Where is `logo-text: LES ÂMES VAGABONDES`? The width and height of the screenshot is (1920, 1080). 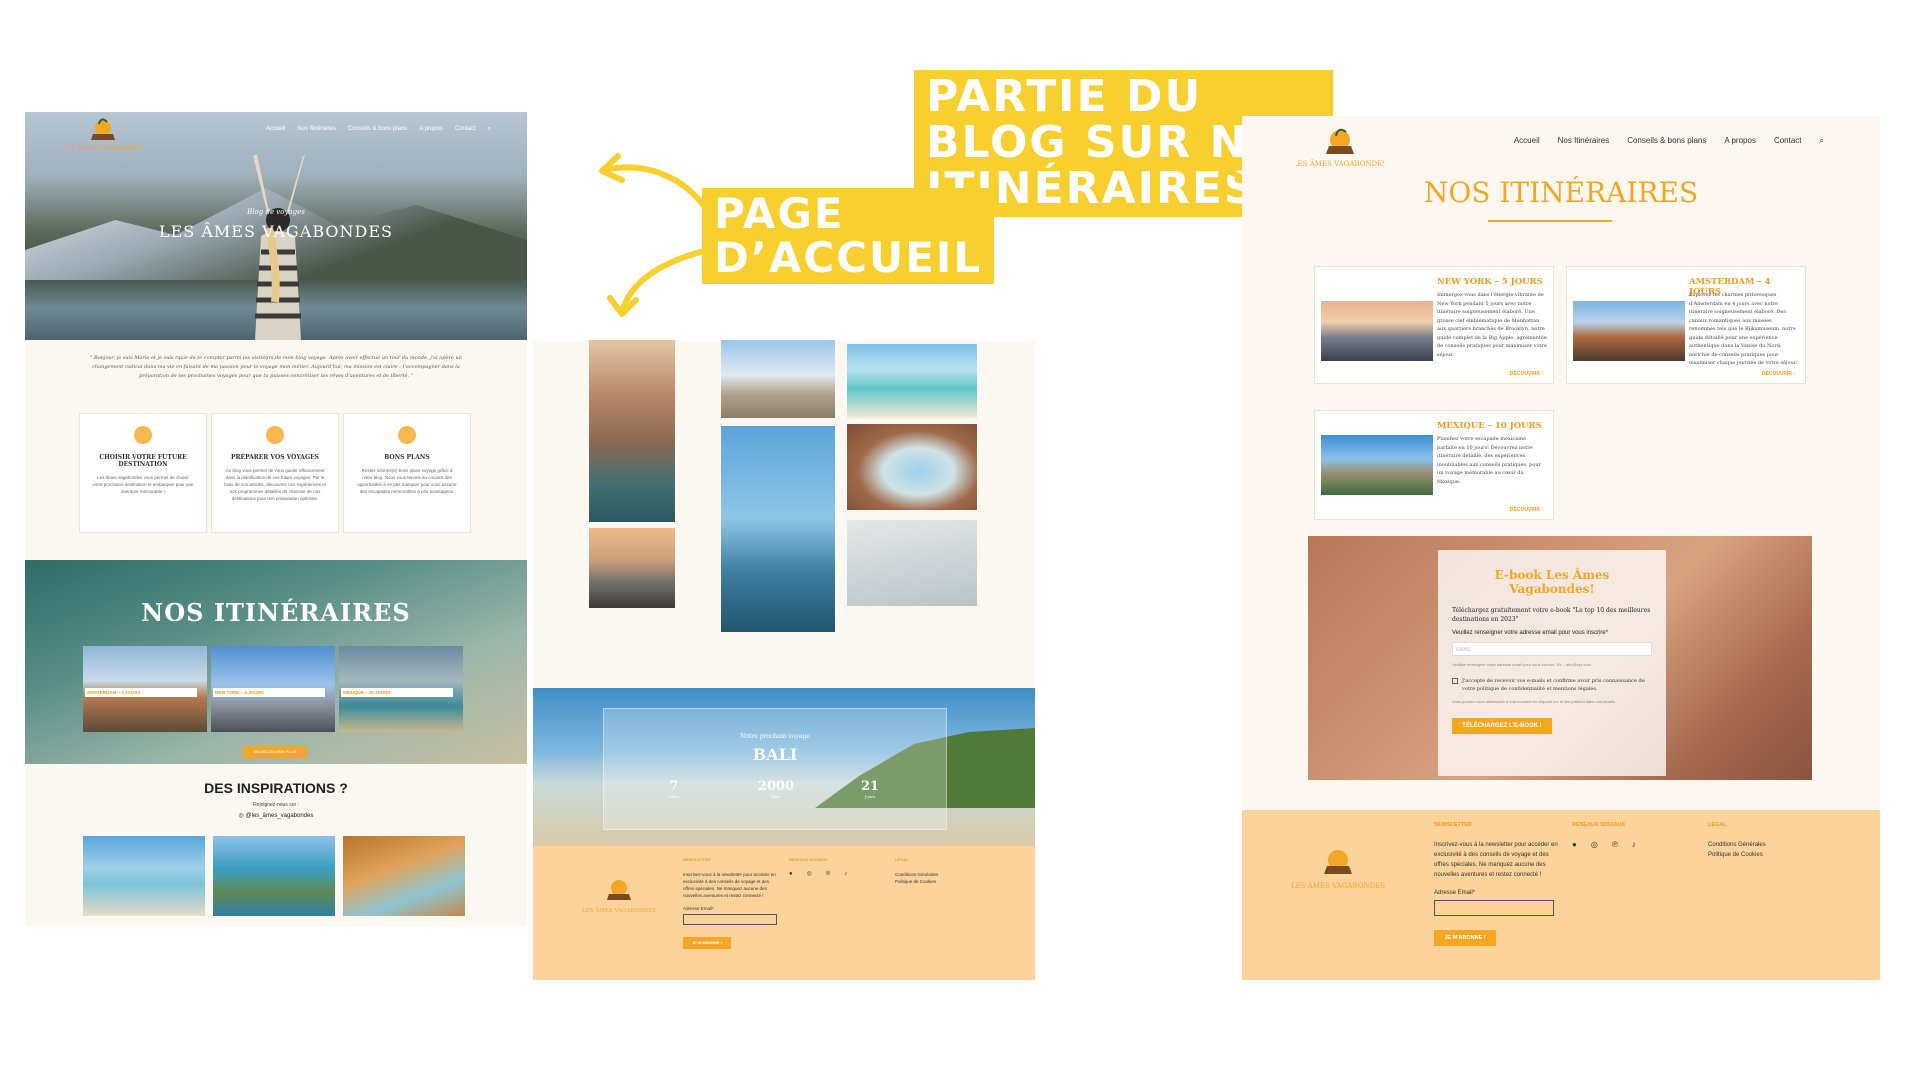 logo-text: LES ÂMES VAGABONDES is located at coordinates (103, 148).